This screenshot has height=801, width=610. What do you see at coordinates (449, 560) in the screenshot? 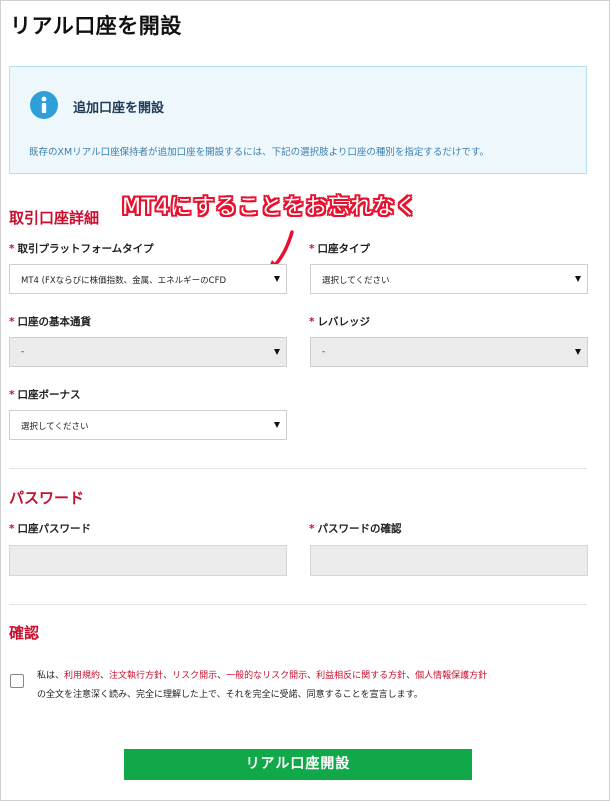
I see `confirm-password-input` at bounding box center [449, 560].